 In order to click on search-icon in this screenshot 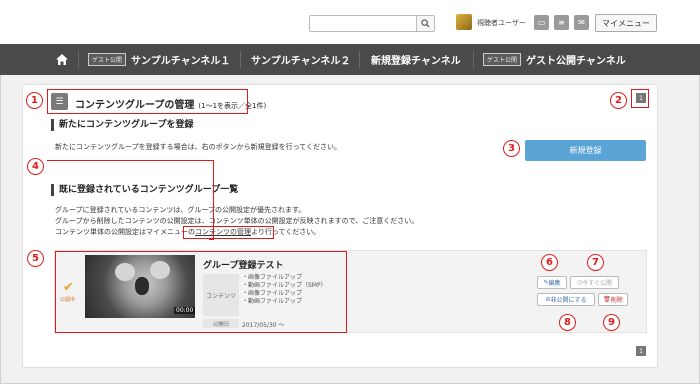, I will do `click(425, 23)`.